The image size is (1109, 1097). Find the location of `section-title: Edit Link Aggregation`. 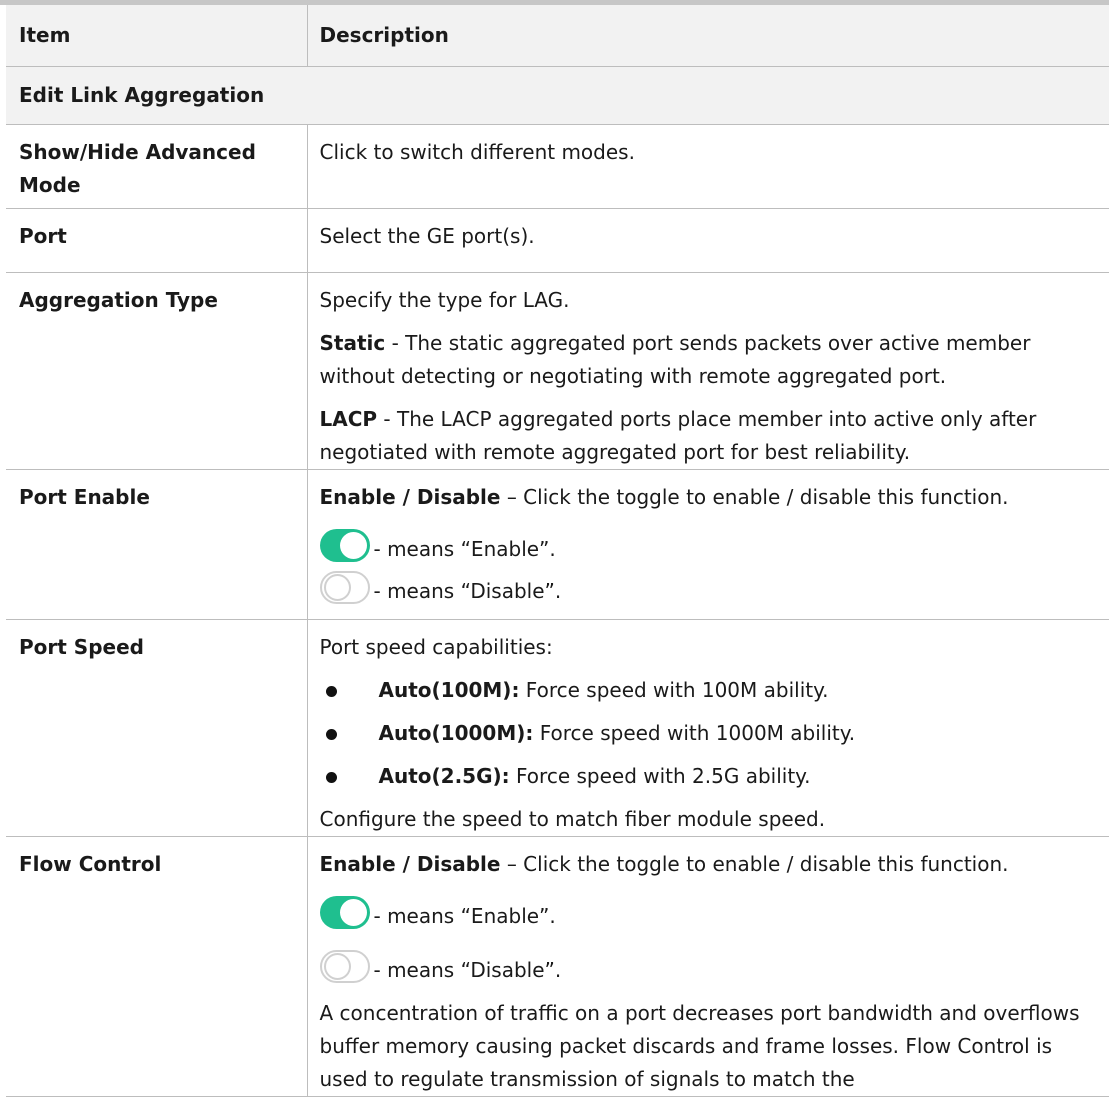

section-title: Edit Link Aggregation is located at coordinates (557, 95).